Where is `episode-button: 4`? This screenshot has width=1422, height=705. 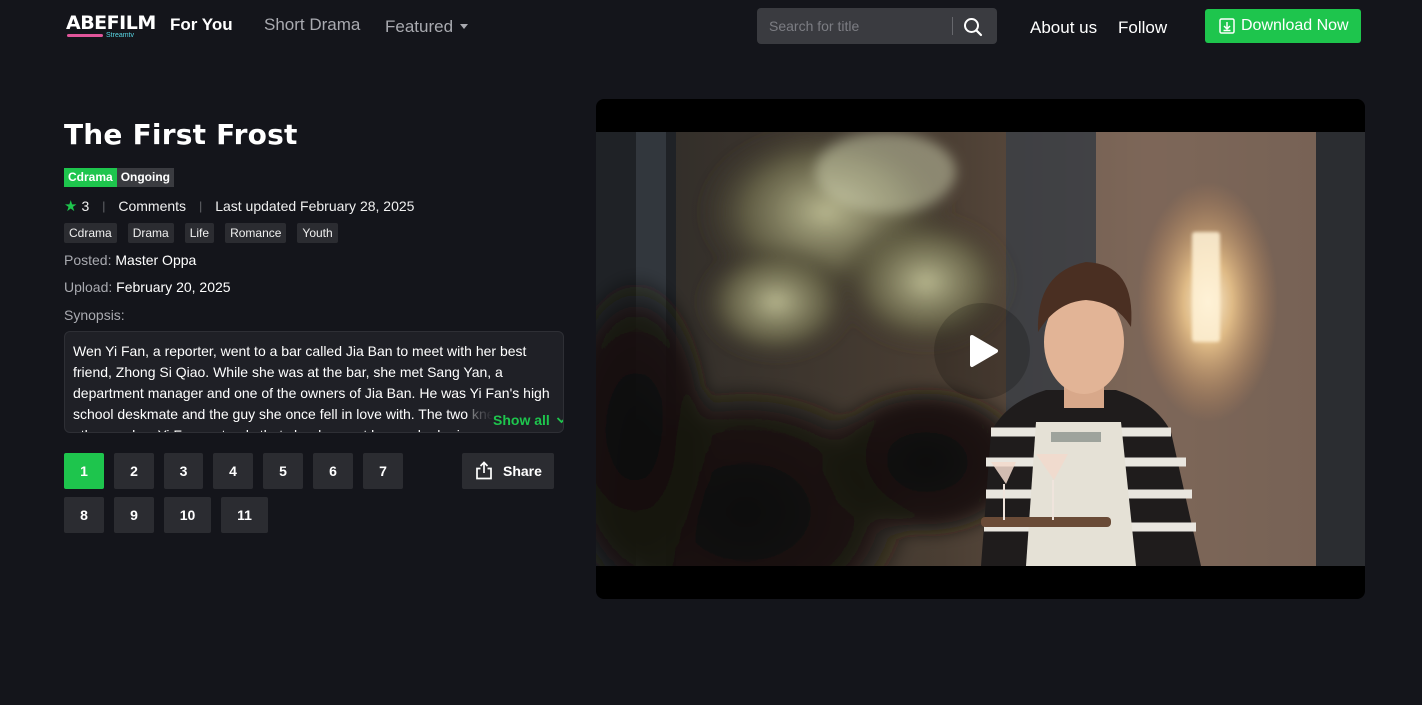 episode-button: 4 is located at coordinates (233, 471).